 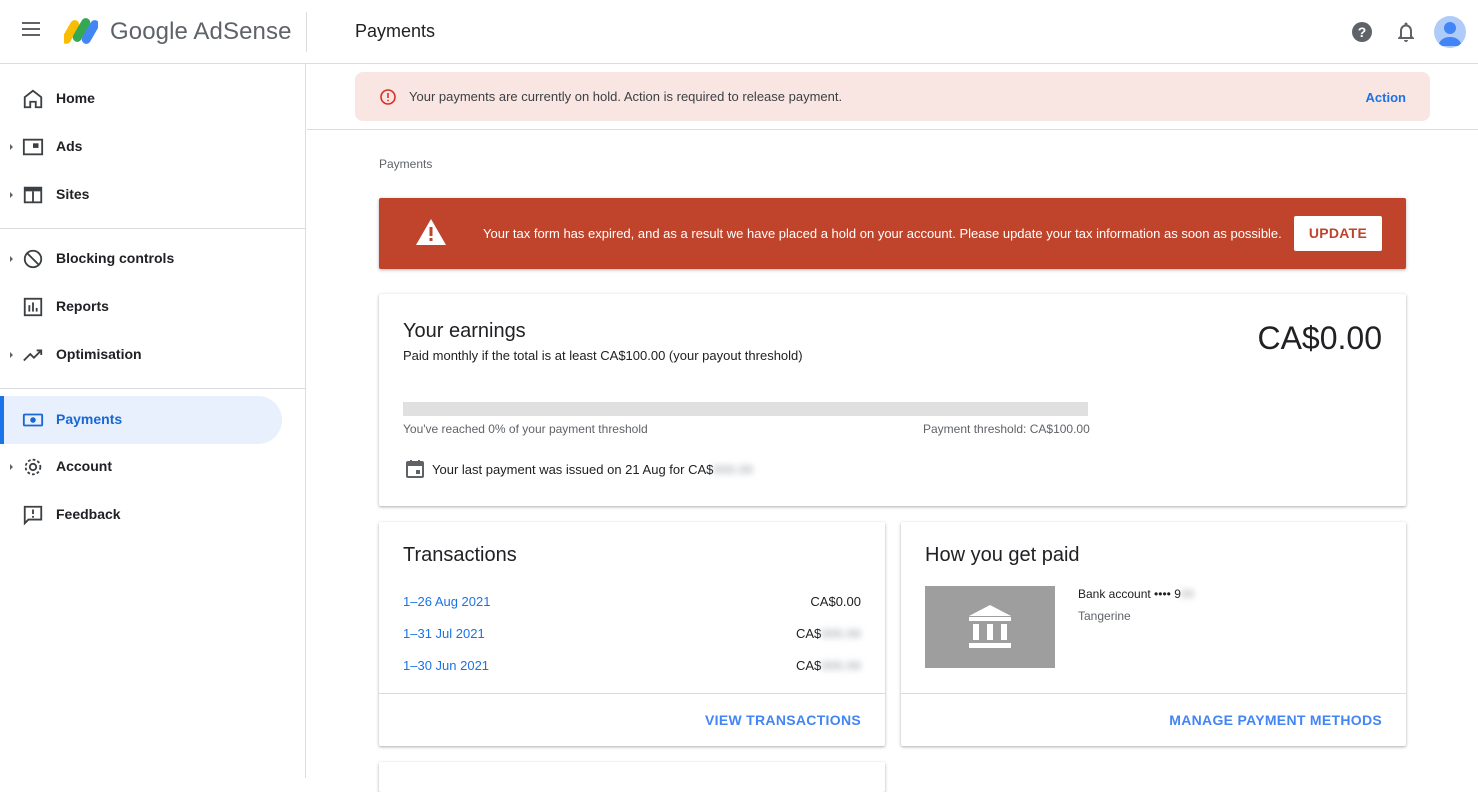 What do you see at coordinates (33, 259) in the screenshot?
I see `block-icon` at bounding box center [33, 259].